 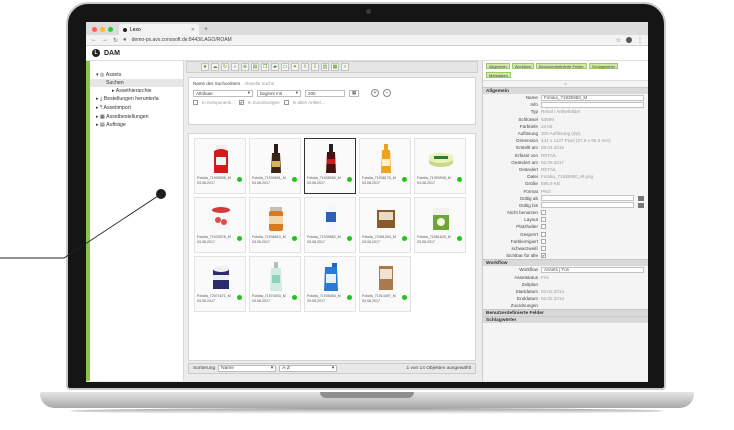 I want to click on sidebar-item-assetimport: ▸ ⤒ Assetimport, so click(x=134, y=108).